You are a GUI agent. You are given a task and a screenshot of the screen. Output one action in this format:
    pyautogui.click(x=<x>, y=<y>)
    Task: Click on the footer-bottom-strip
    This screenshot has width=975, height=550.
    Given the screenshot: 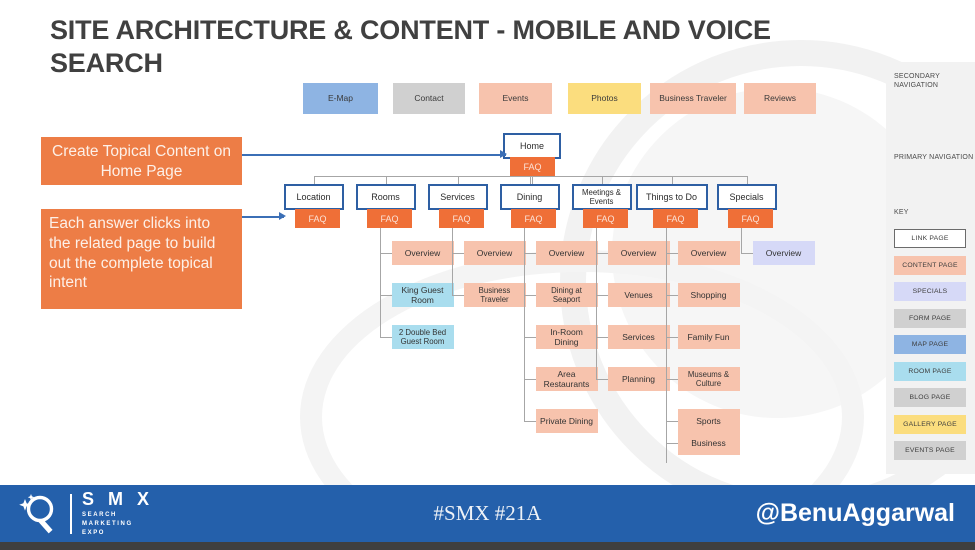 What is the action you would take?
    pyautogui.click(x=487, y=546)
    